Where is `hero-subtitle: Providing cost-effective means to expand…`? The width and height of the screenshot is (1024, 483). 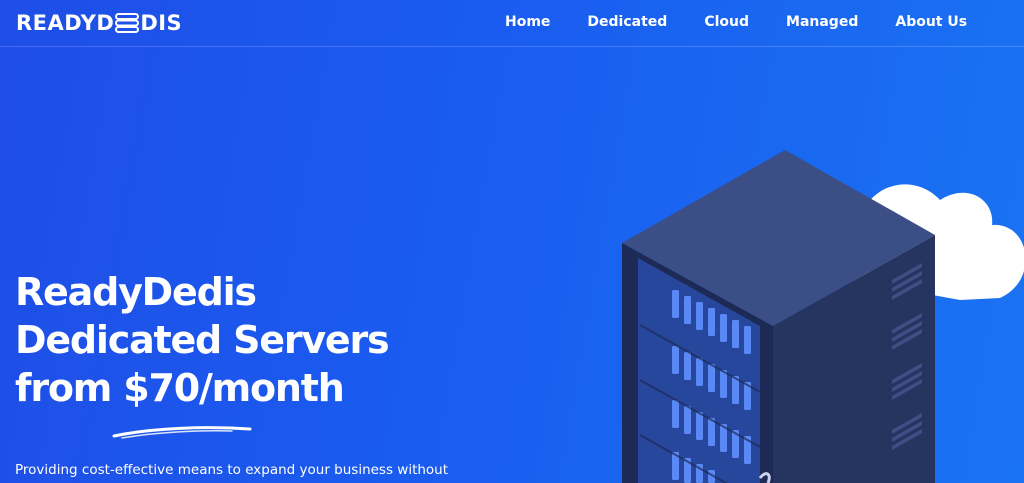 hero-subtitle: Providing cost-effective means to expand… is located at coordinates (232, 470).